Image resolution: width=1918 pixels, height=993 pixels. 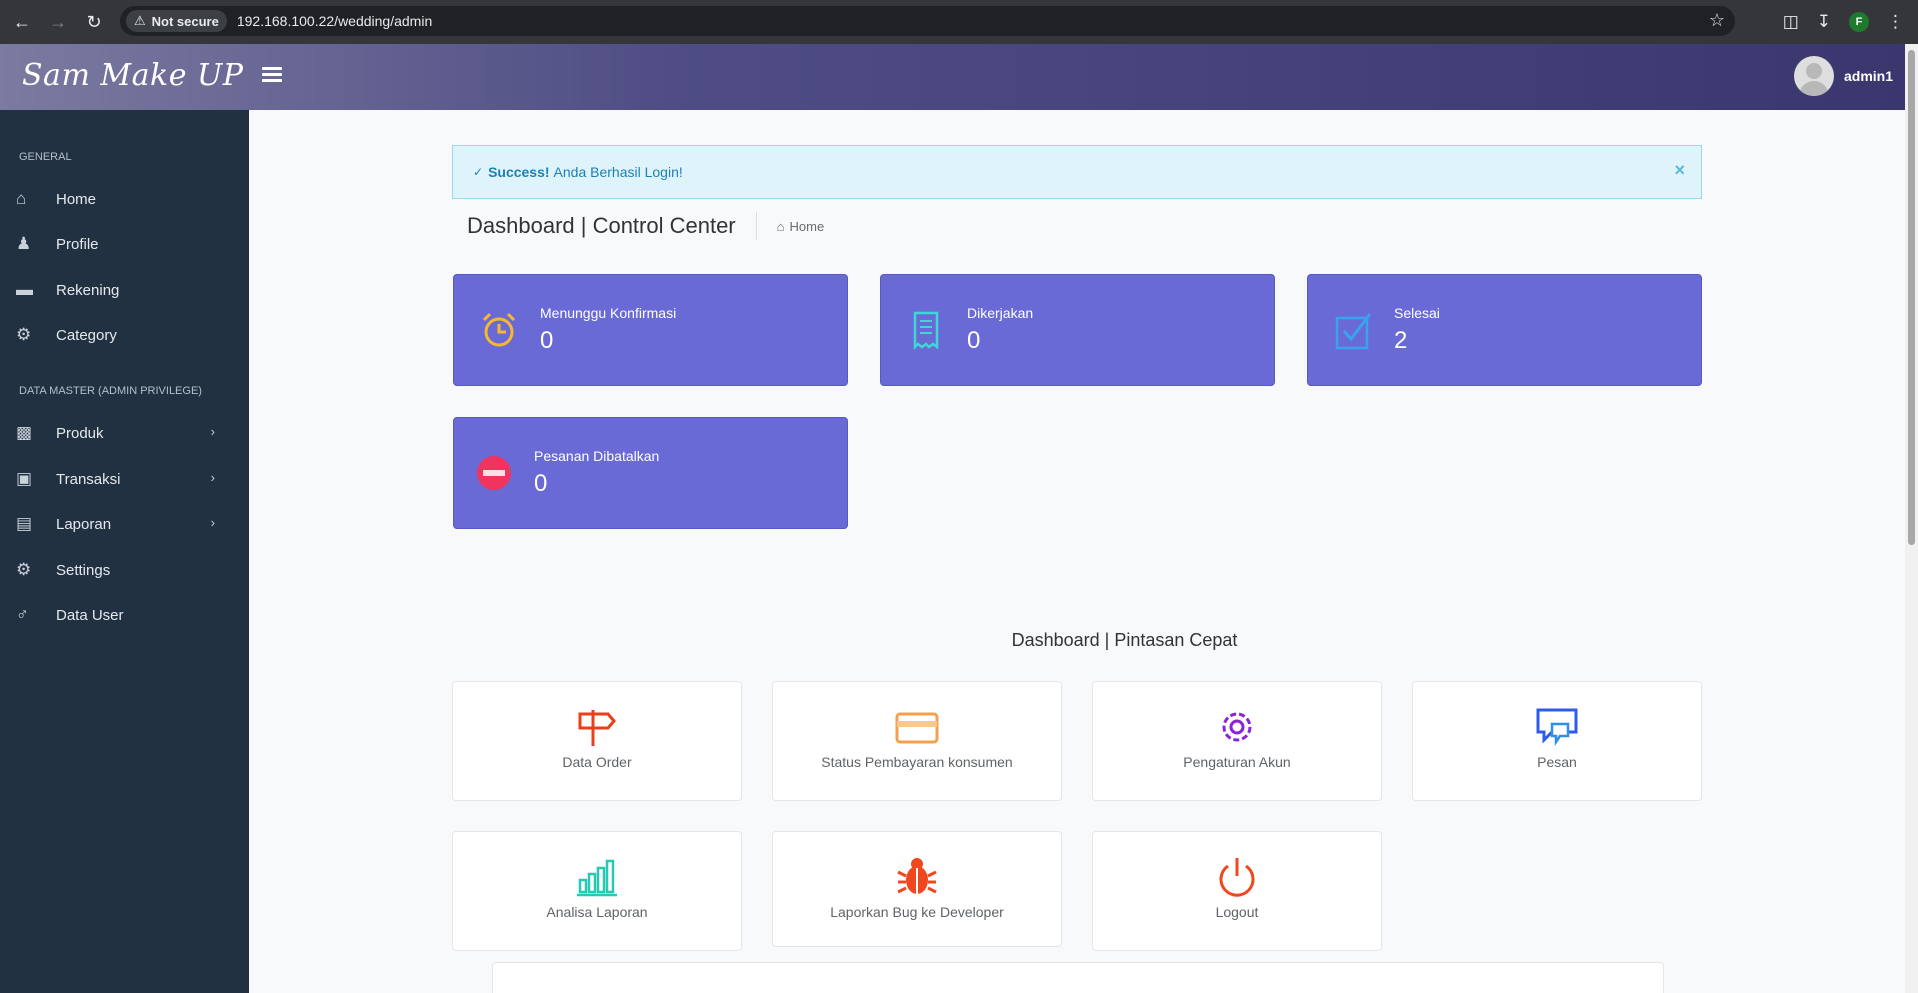 I want to click on sidebar-item-profile: ♟ Profile, so click(x=124, y=244).